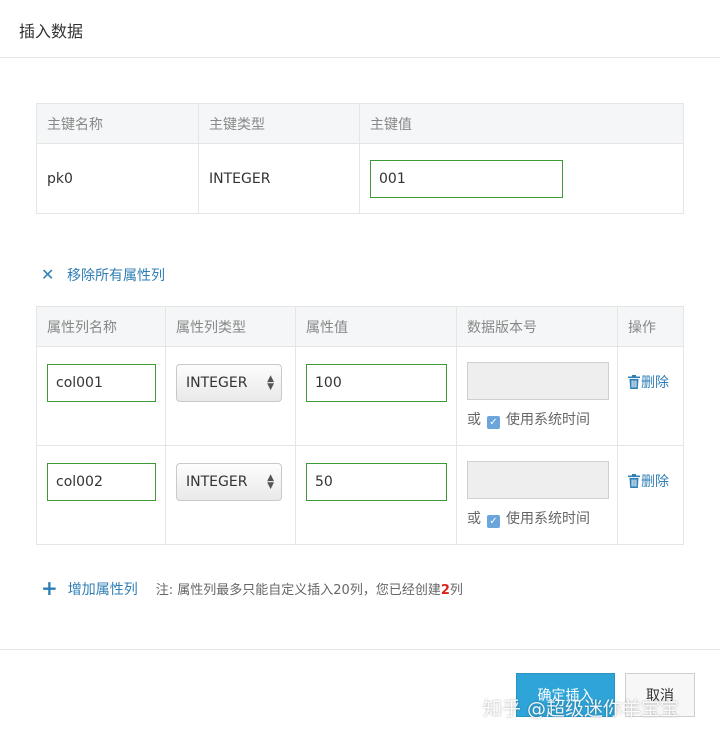 This screenshot has width=720, height=736. I want to click on attr-name-cell: col002, so click(101, 495).